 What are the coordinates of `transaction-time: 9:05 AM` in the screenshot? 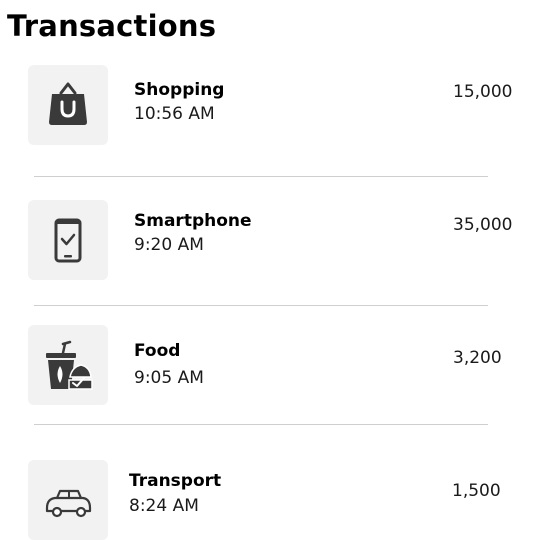 It's located at (169, 378).